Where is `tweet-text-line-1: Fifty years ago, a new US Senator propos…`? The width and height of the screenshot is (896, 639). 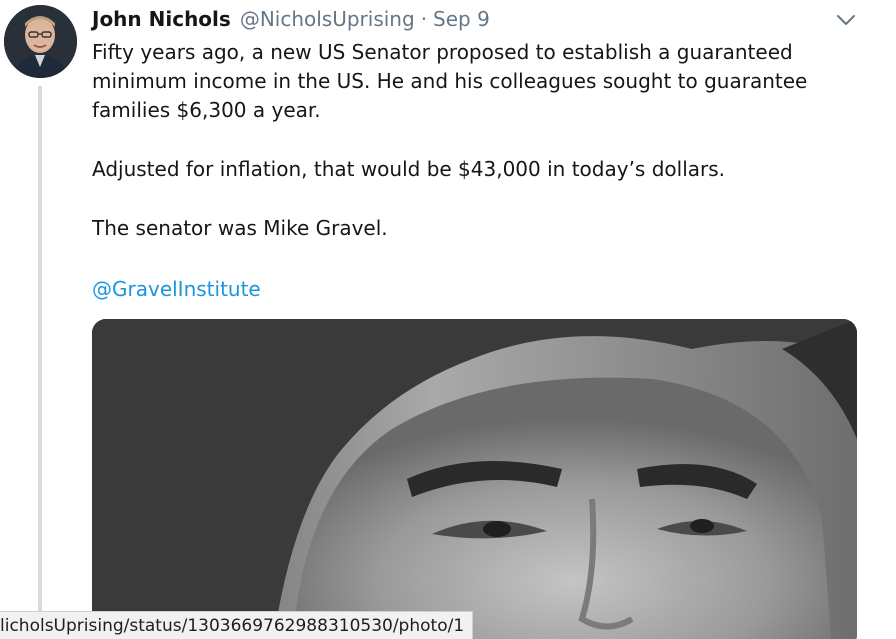
tweet-text-line-1: Fifty years ago, a new US Senator propos… is located at coordinates (442, 52).